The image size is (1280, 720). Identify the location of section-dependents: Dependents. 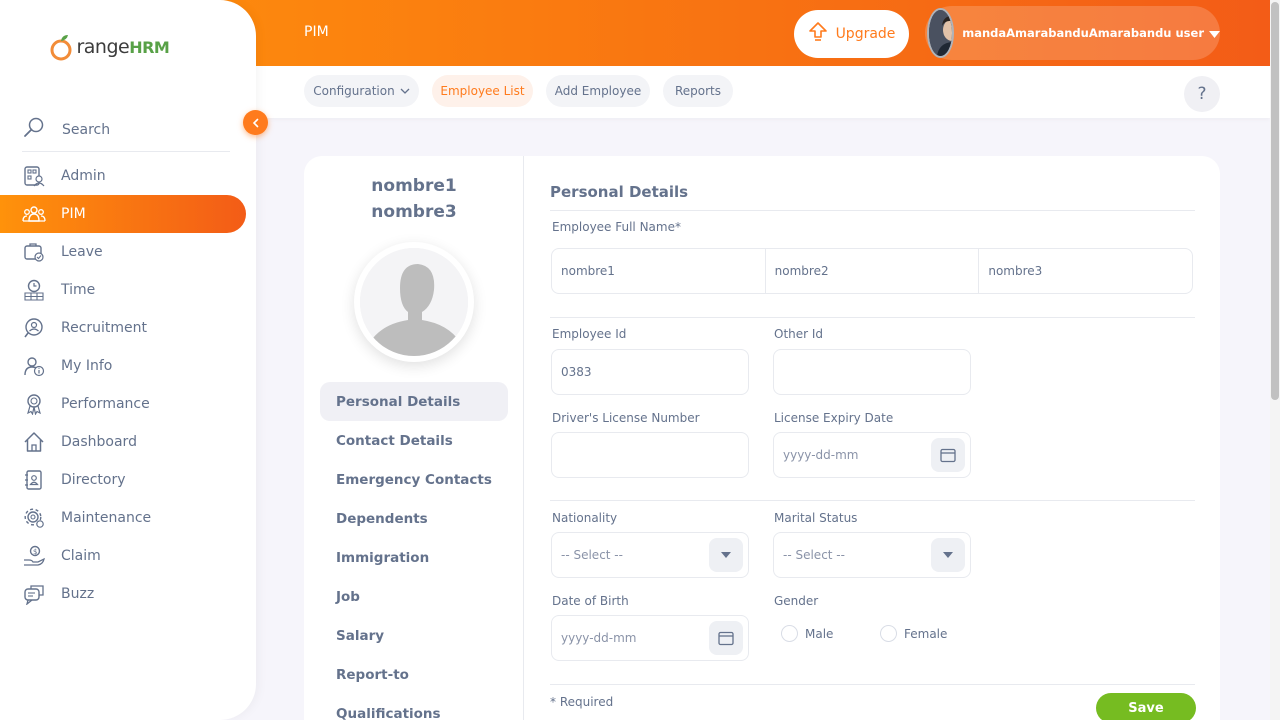
(414, 518).